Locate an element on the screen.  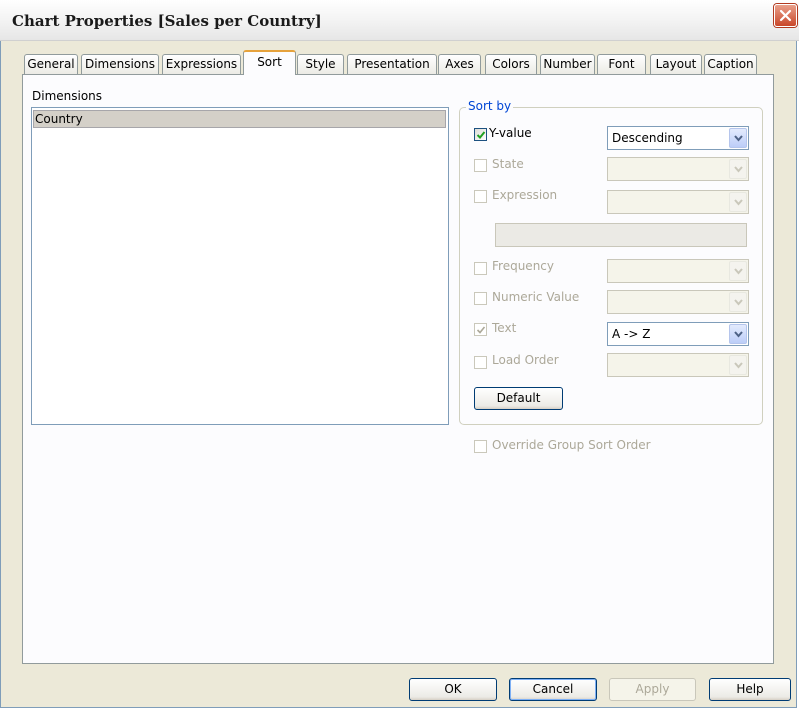
frequency-checkbox is located at coordinates (480, 268).